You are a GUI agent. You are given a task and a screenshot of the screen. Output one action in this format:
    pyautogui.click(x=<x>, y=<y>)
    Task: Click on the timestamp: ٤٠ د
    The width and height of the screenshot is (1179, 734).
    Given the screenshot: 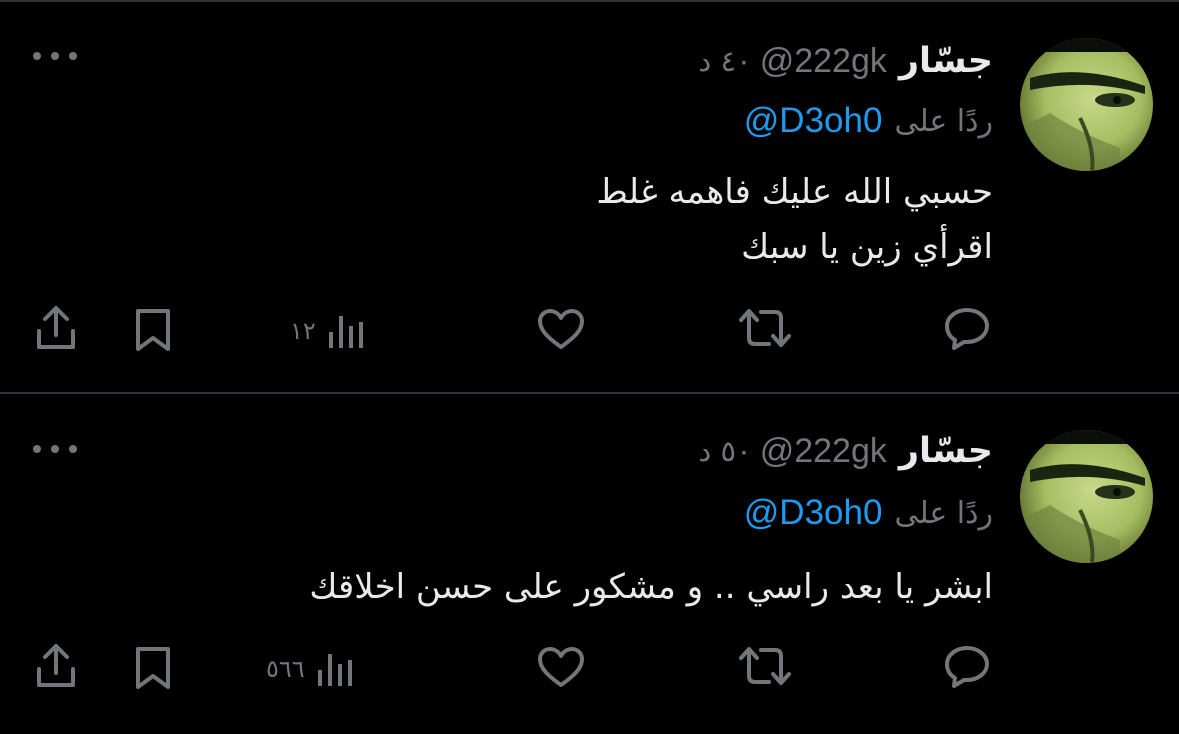 What is the action you would take?
    pyautogui.click(x=724, y=61)
    